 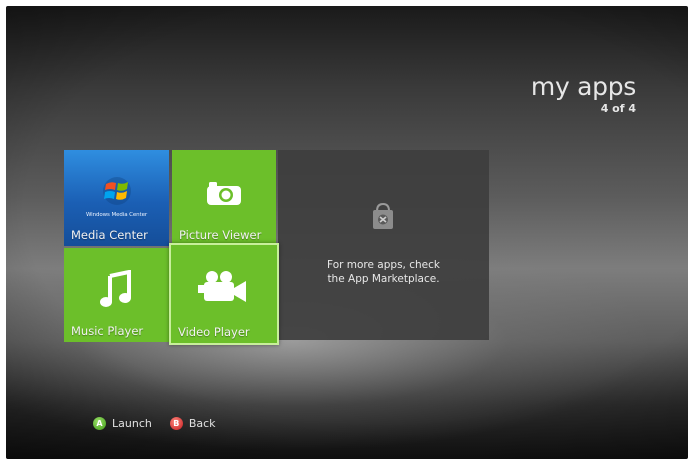 I want to click on b-button-icon: B, so click(x=176, y=423).